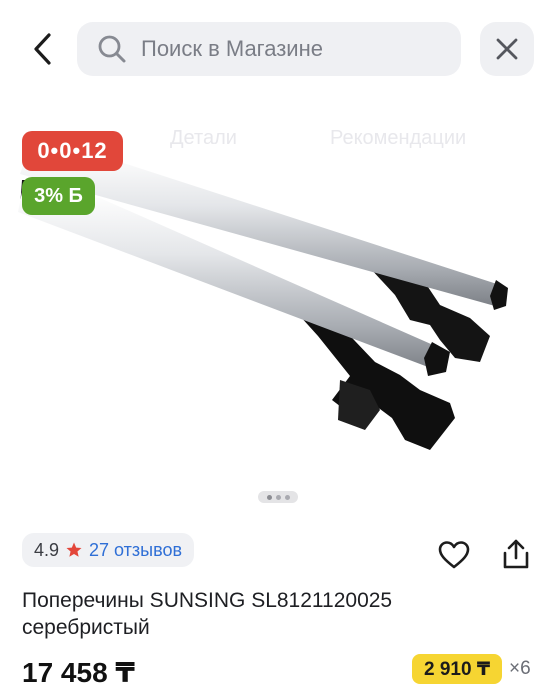  I want to click on installment-multiplier: ×6, so click(520, 668).